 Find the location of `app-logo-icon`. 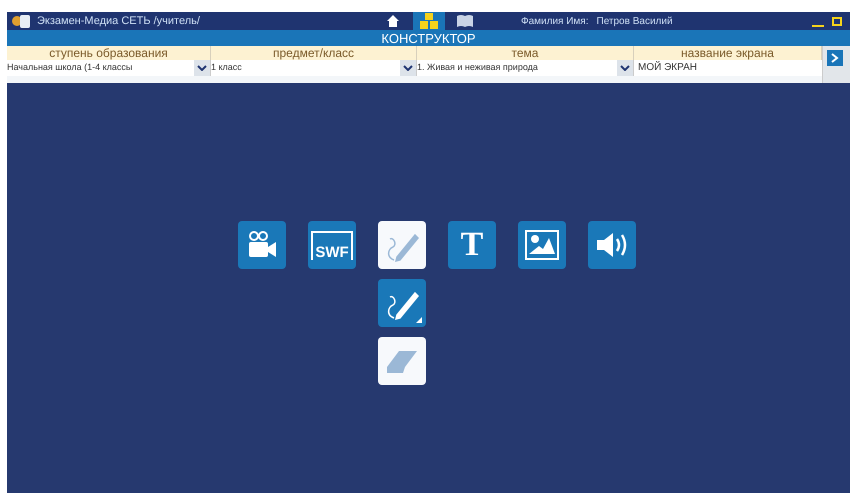

app-logo-icon is located at coordinates (22, 21).